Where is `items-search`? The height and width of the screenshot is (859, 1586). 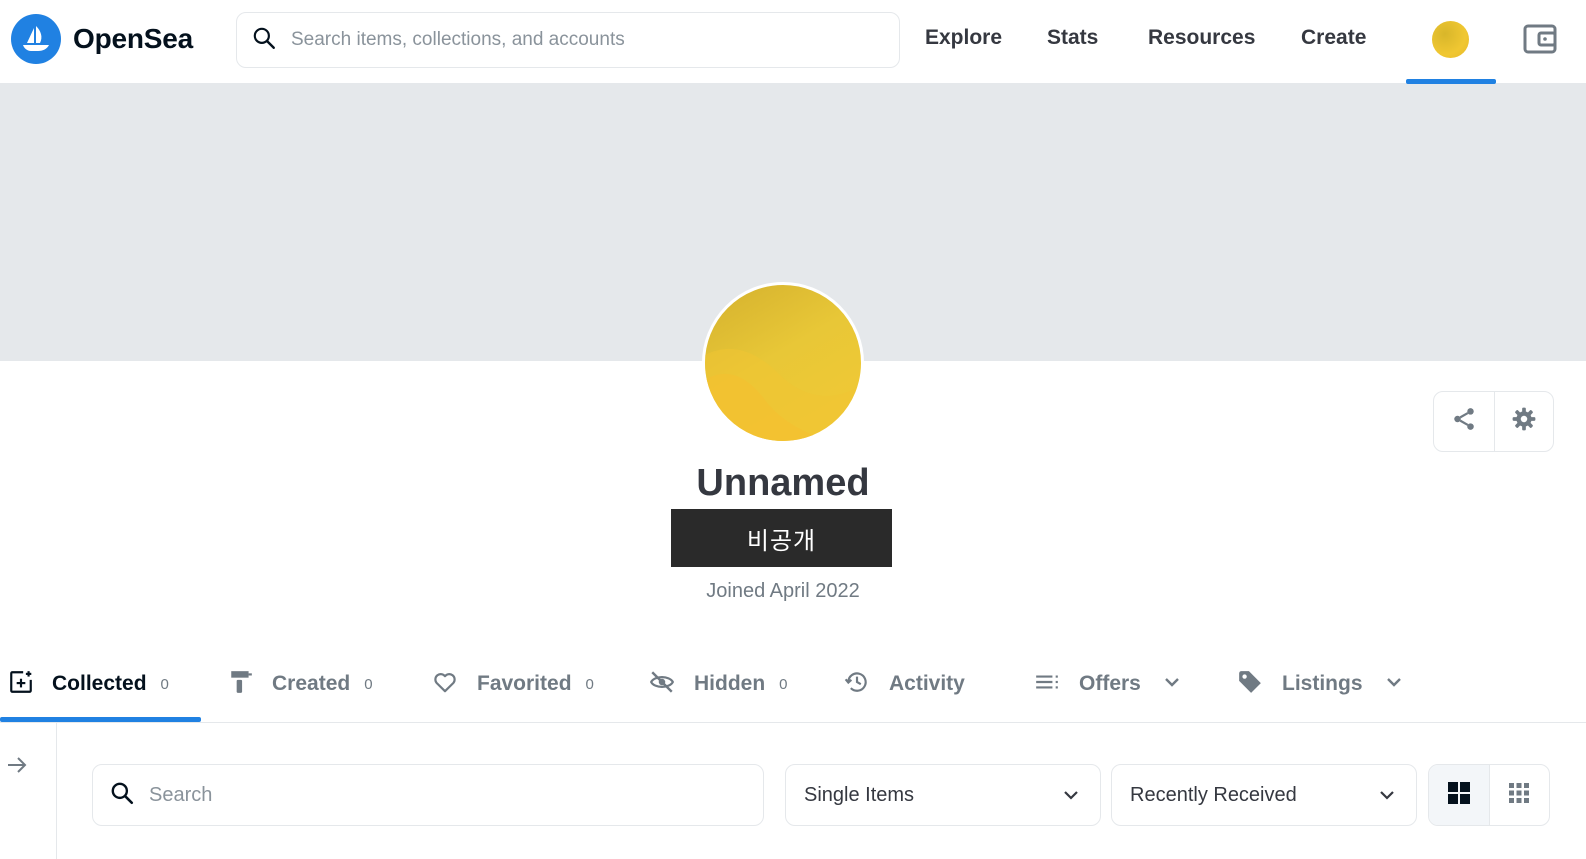
items-search is located at coordinates (428, 795).